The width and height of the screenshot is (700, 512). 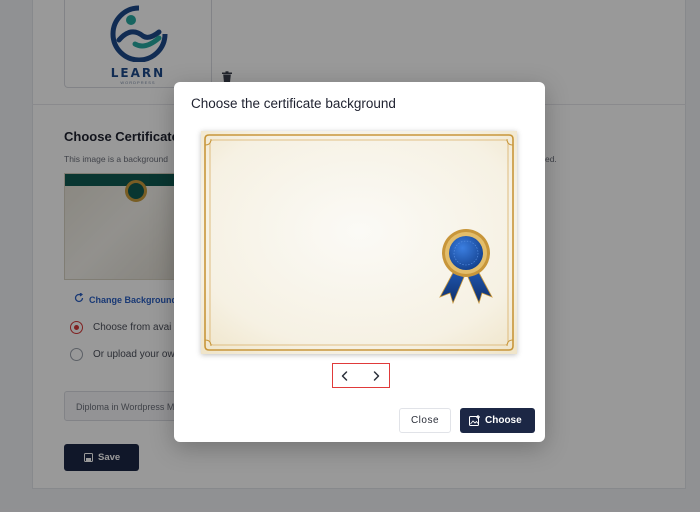 I want to click on close-button: Close, so click(x=425, y=420).